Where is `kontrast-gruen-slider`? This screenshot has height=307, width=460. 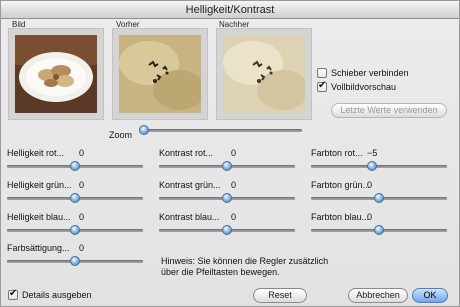
kontrast-gruen-slider is located at coordinates (227, 198).